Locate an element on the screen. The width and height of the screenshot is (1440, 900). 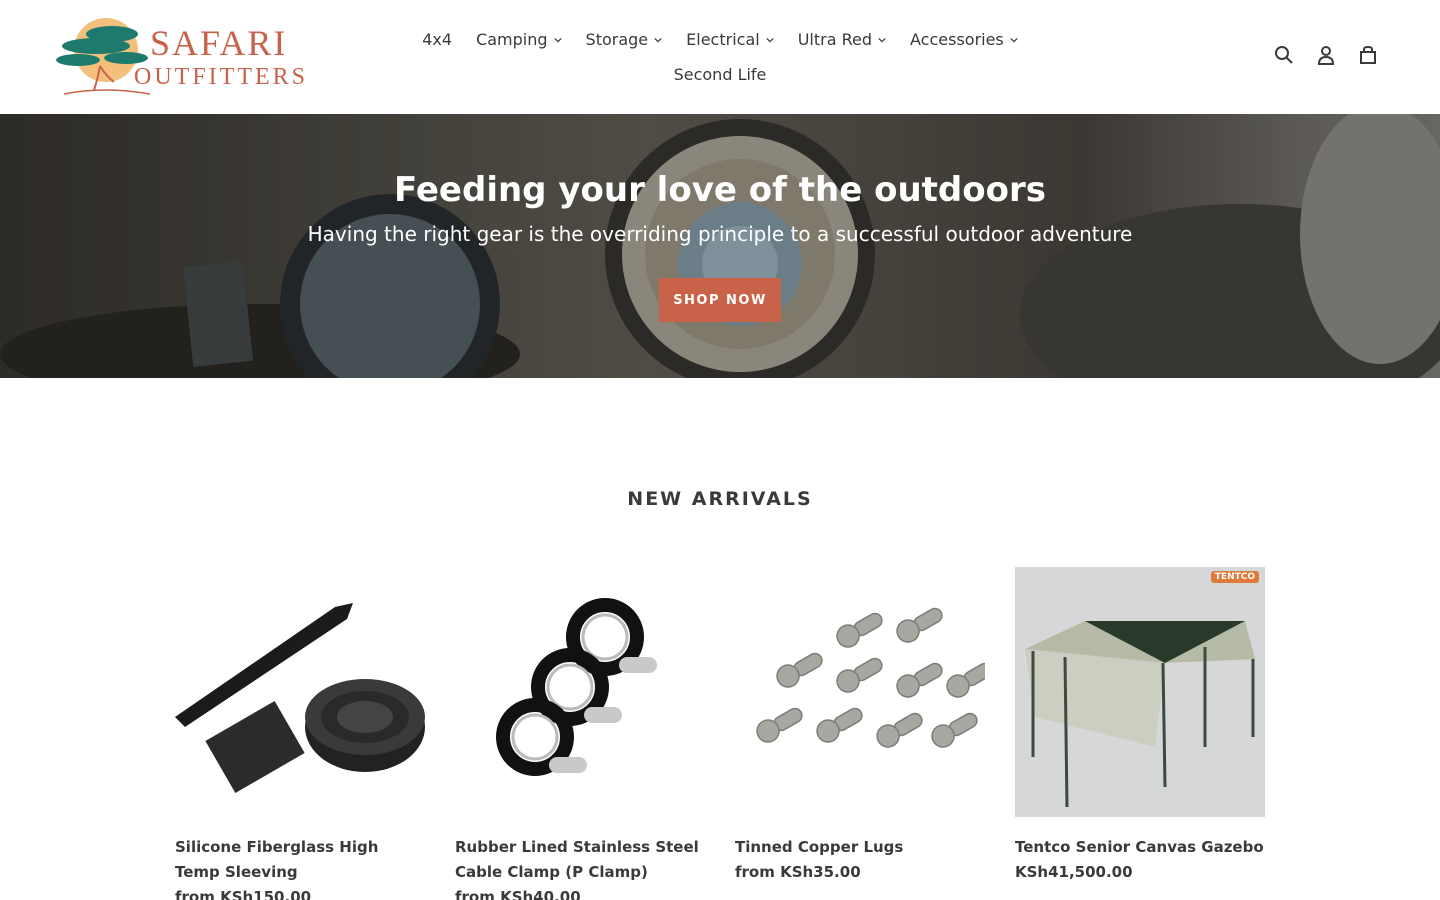
nav-item-4x4: 4x4 is located at coordinates (437, 39).